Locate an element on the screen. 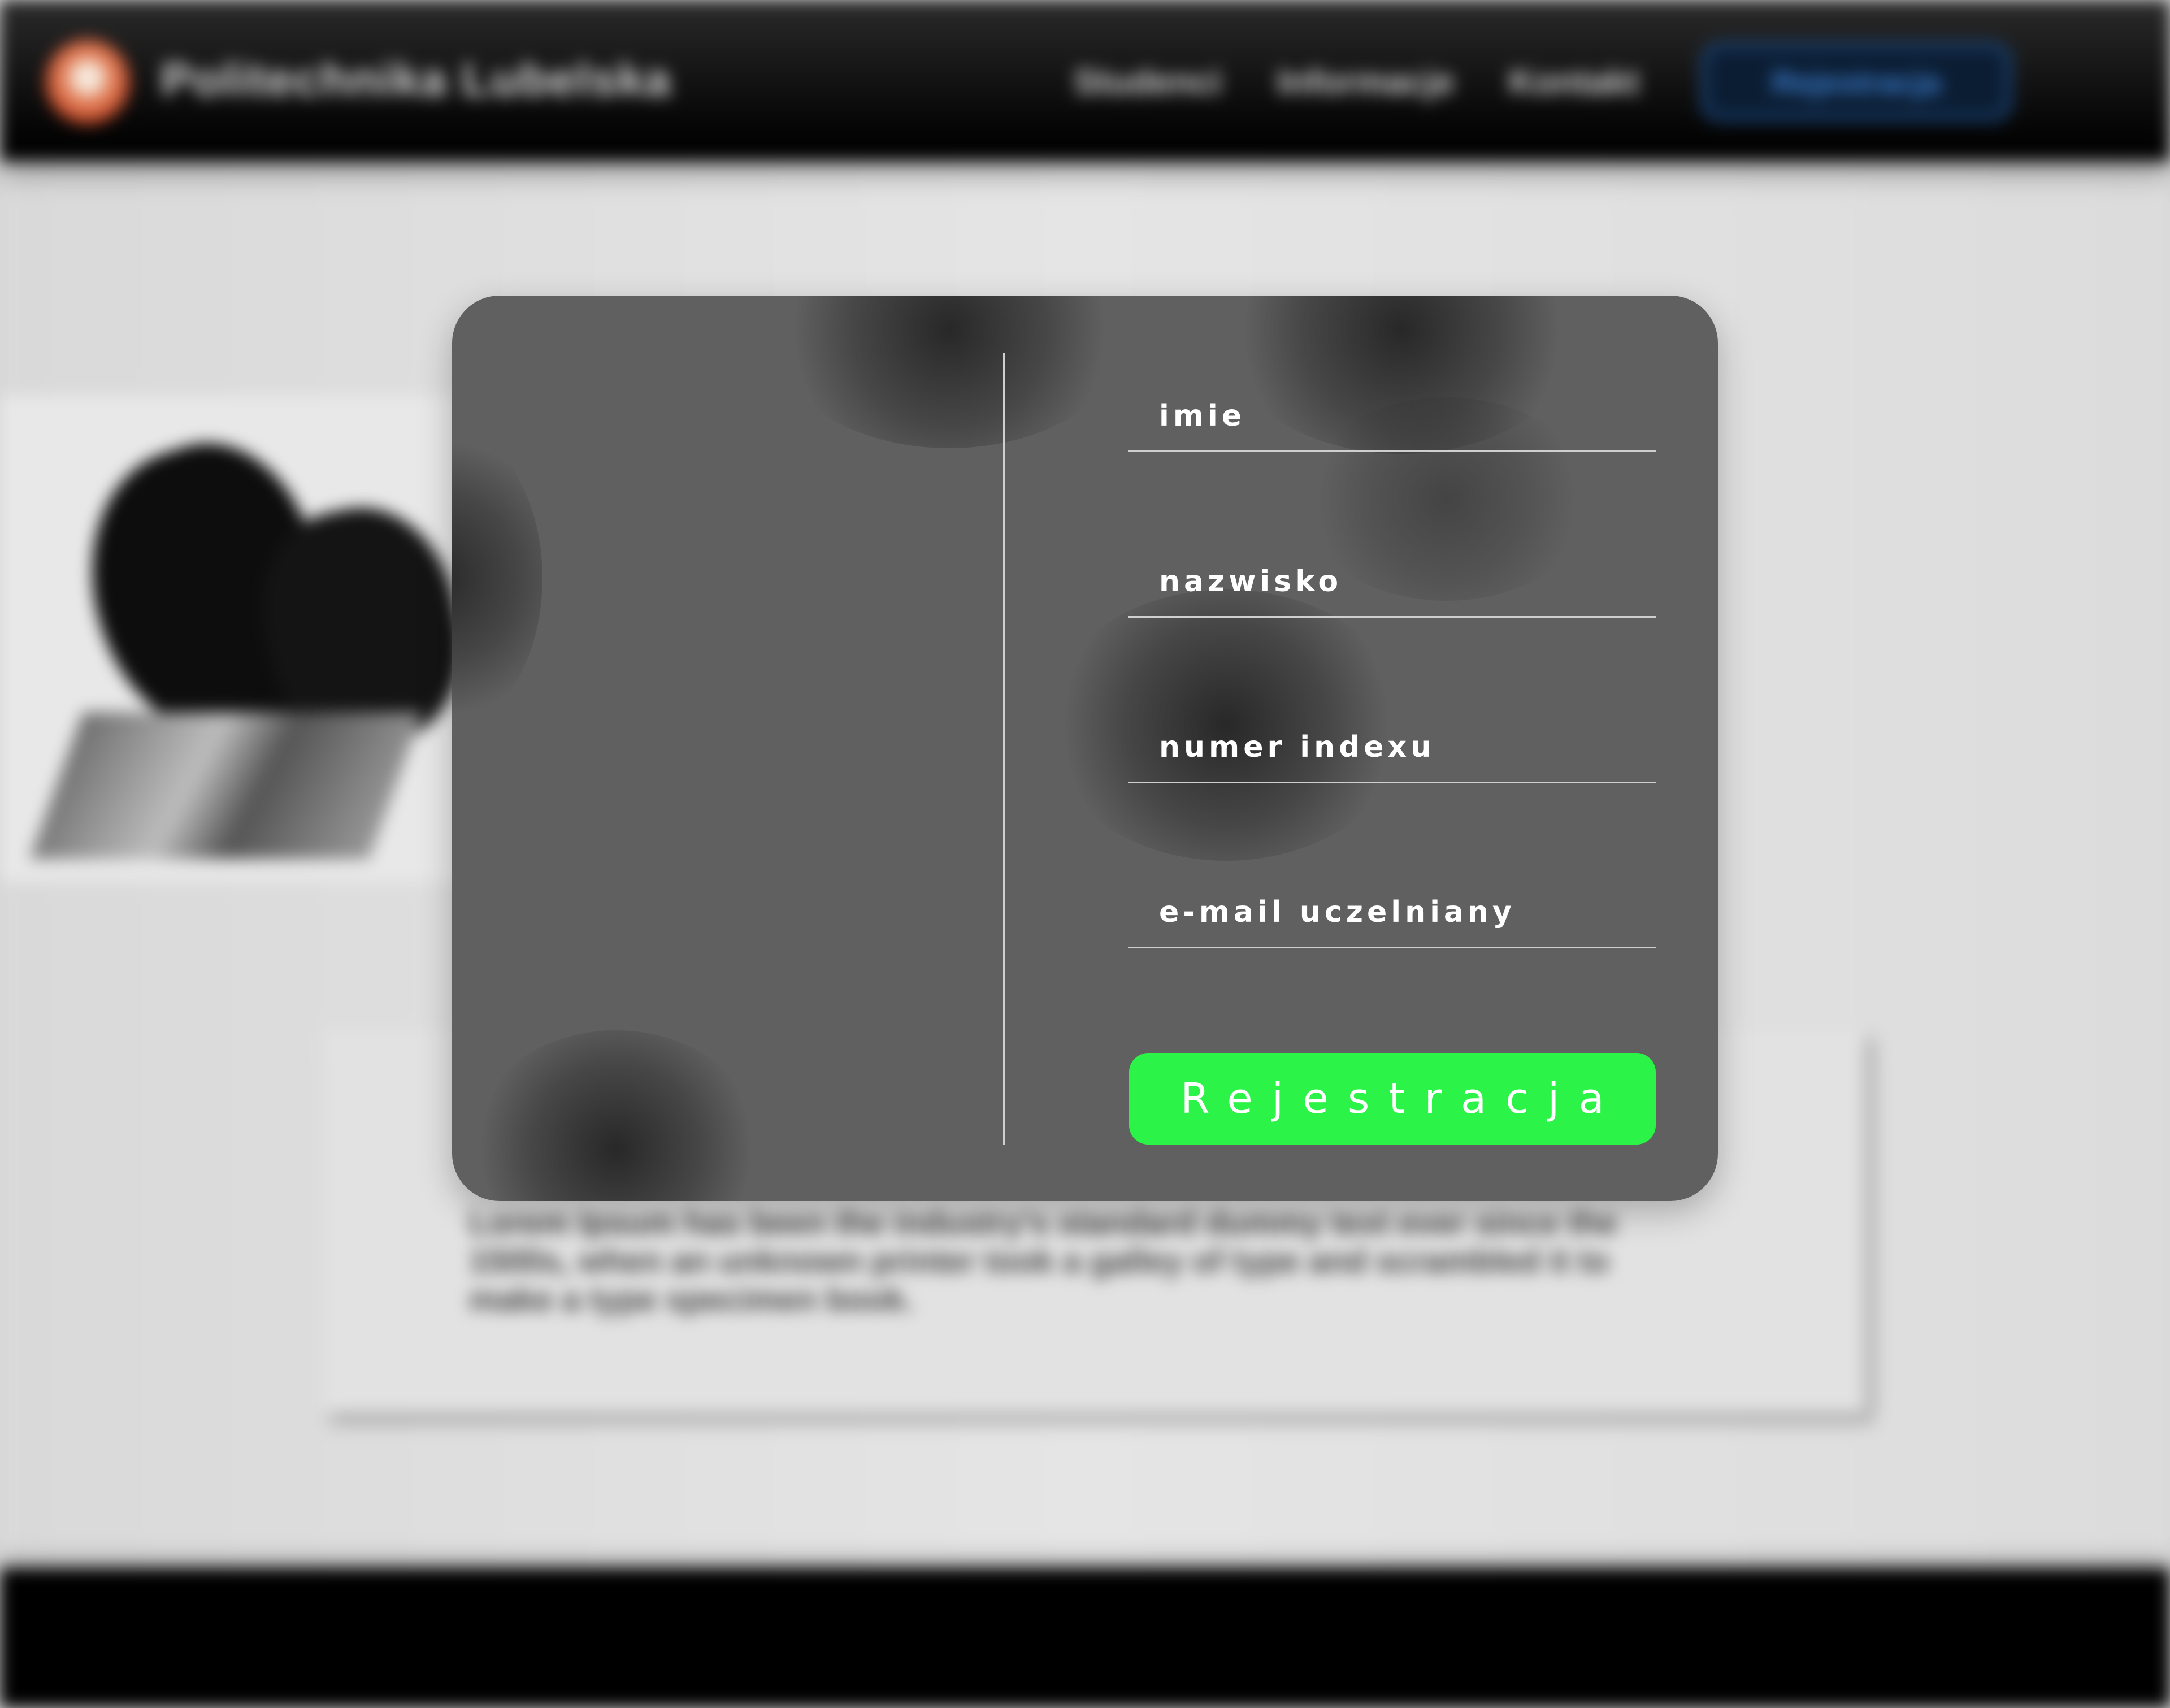  university-email-field is located at coordinates (1392, 913).